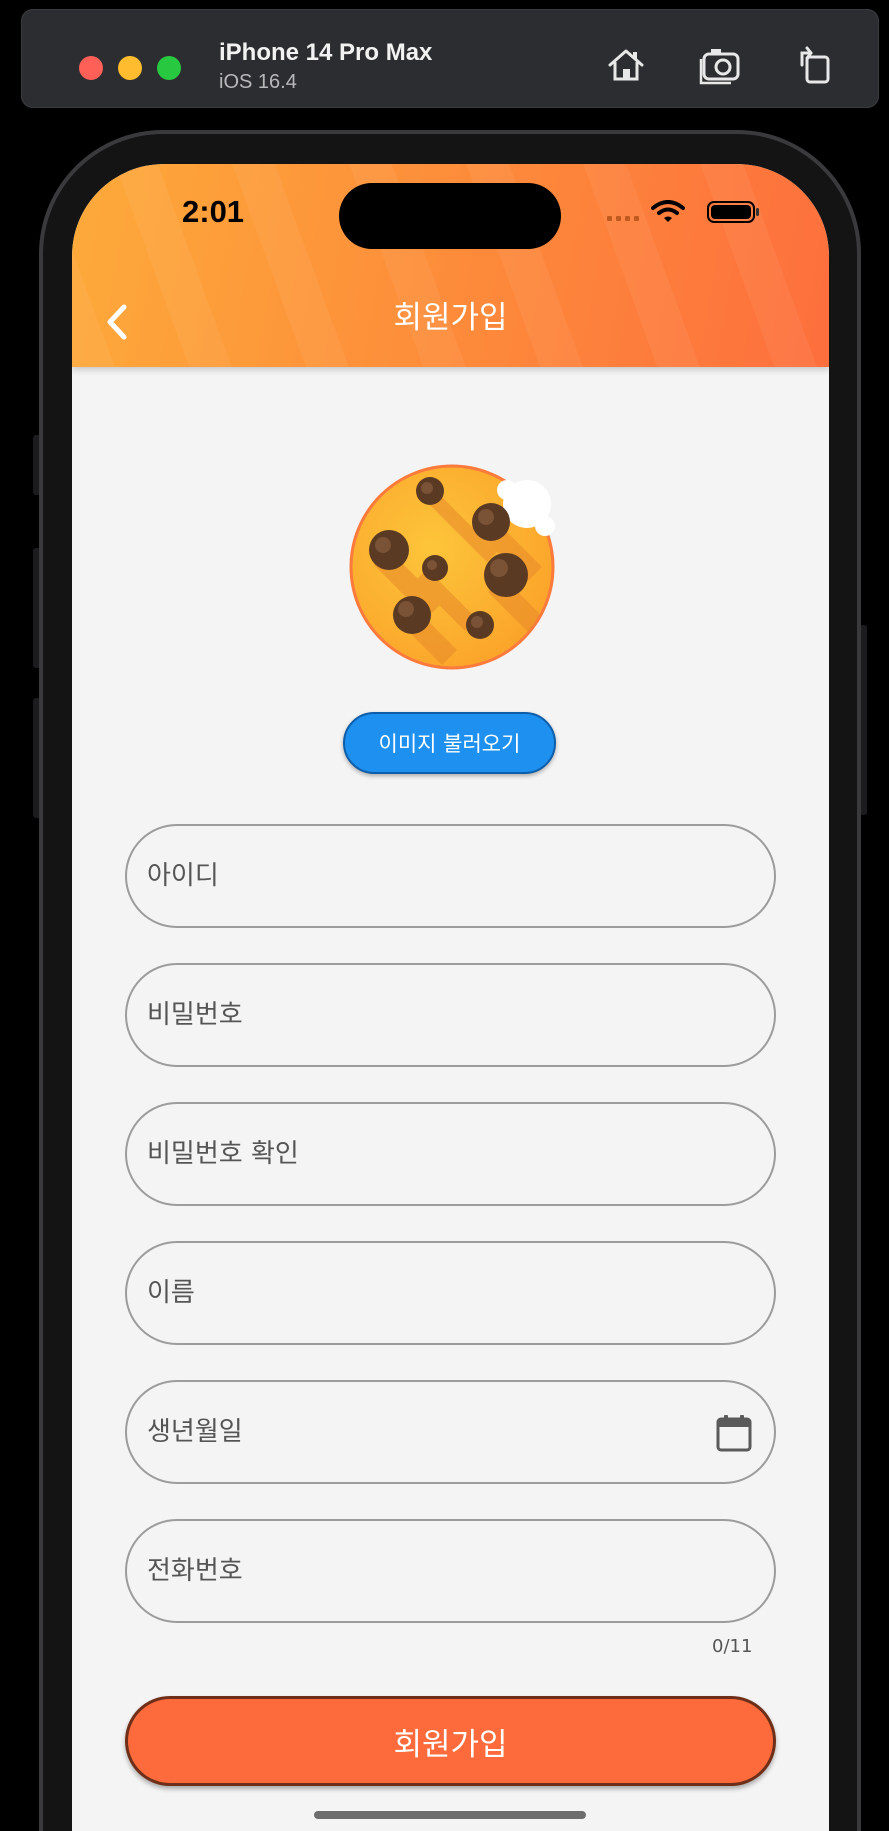 This screenshot has height=1831, width=889. I want to click on battery-icon, so click(733, 212).